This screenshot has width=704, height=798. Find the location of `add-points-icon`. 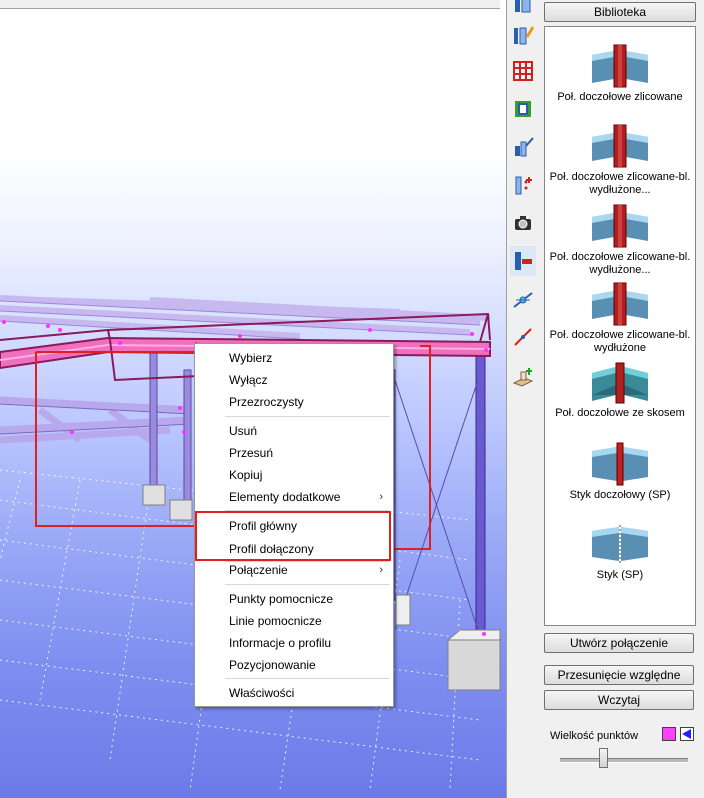

add-points-icon is located at coordinates (523, 185).